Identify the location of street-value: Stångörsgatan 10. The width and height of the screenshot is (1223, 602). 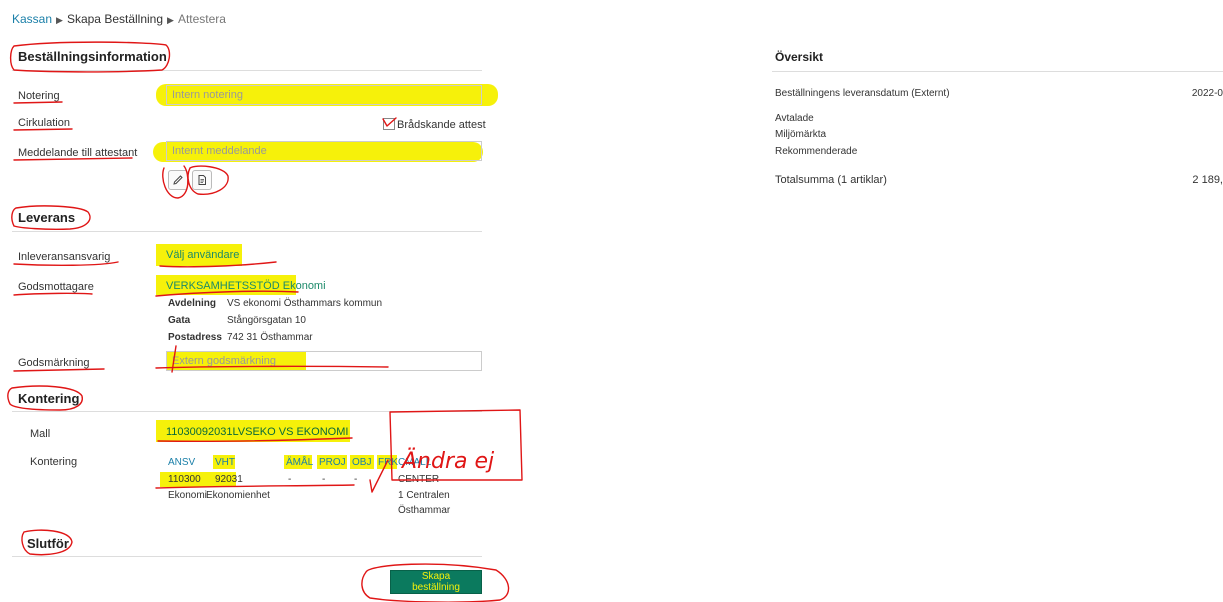
(266, 320).